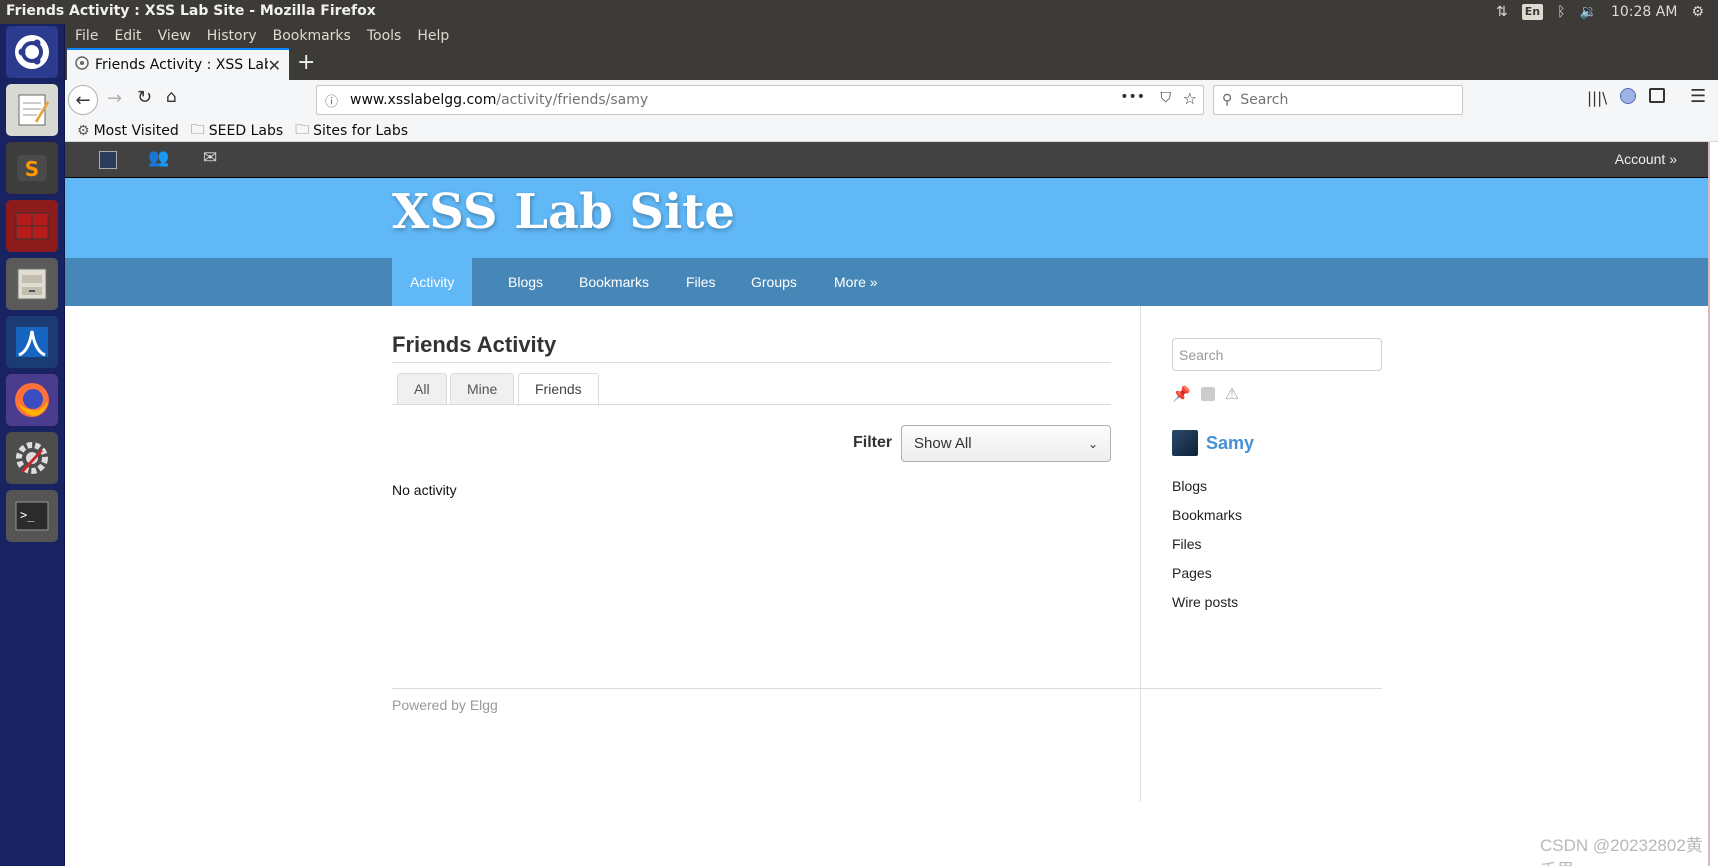 The image size is (1718, 866). I want to click on tab-friends-activity: Friends Activity : XSS Lab ✕, so click(178, 64).